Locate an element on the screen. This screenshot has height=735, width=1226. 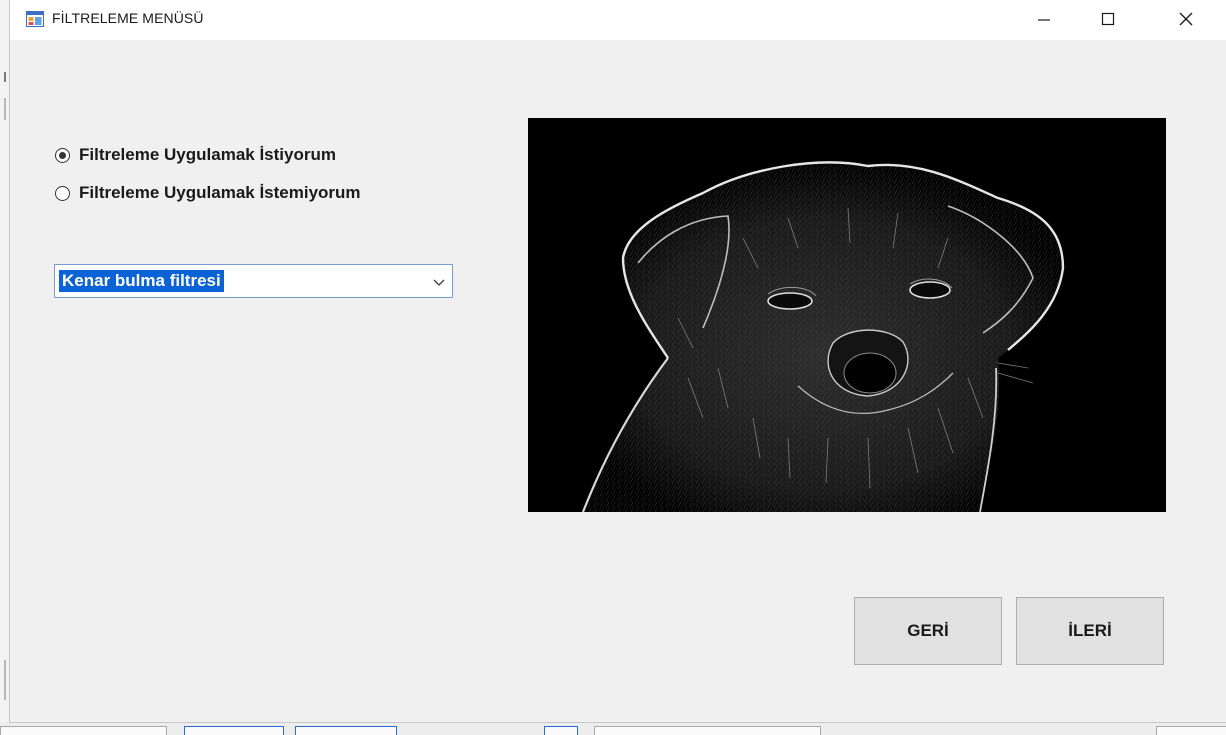
radio-skip-filter: Filtreleme Uygulamak İstemiyorum is located at coordinates (208, 193).